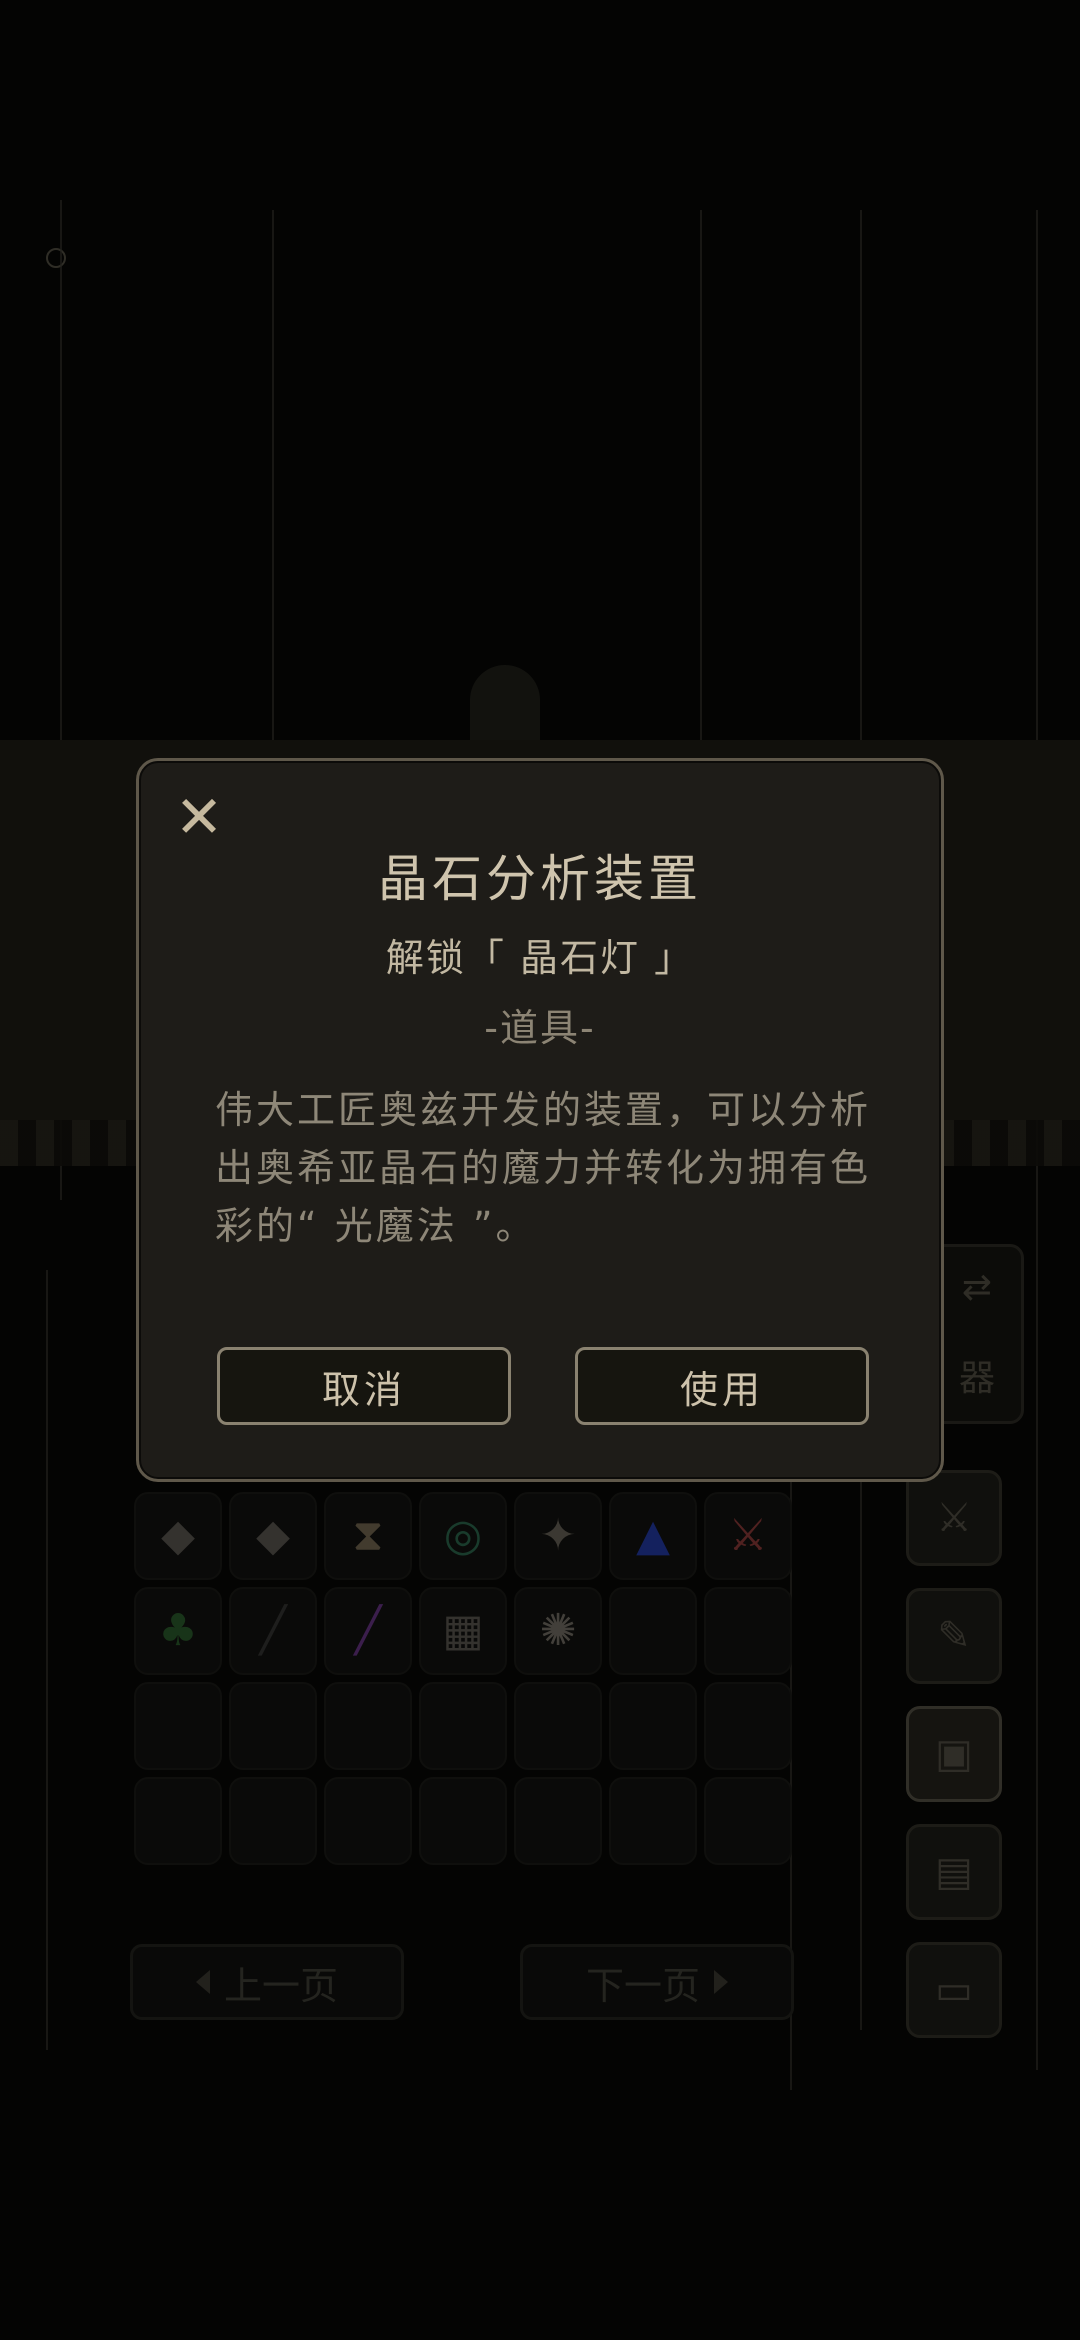 This screenshot has height=2340, width=1080. I want to click on close-button: ✕, so click(199, 817).